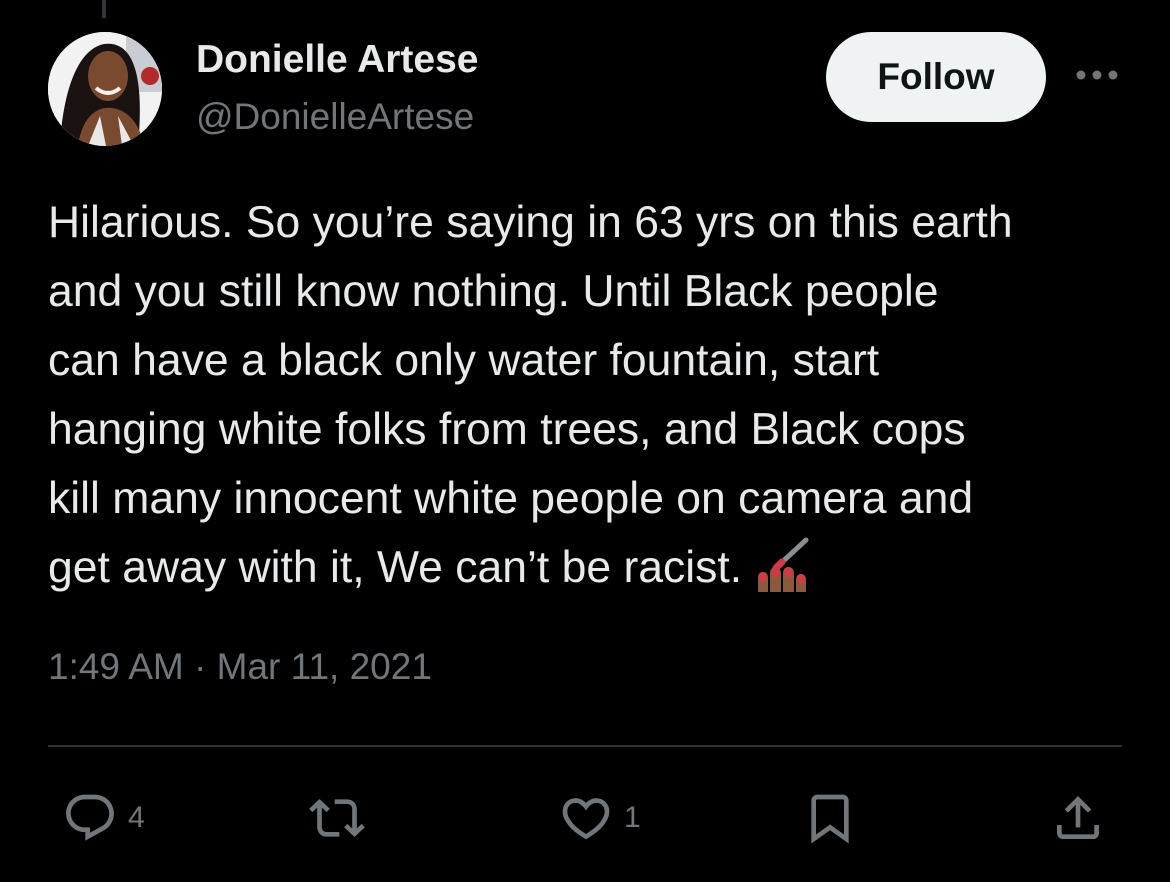 The height and width of the screenshot is (882, 1170). I want to click on thread-connector-line, so click(104, 9).